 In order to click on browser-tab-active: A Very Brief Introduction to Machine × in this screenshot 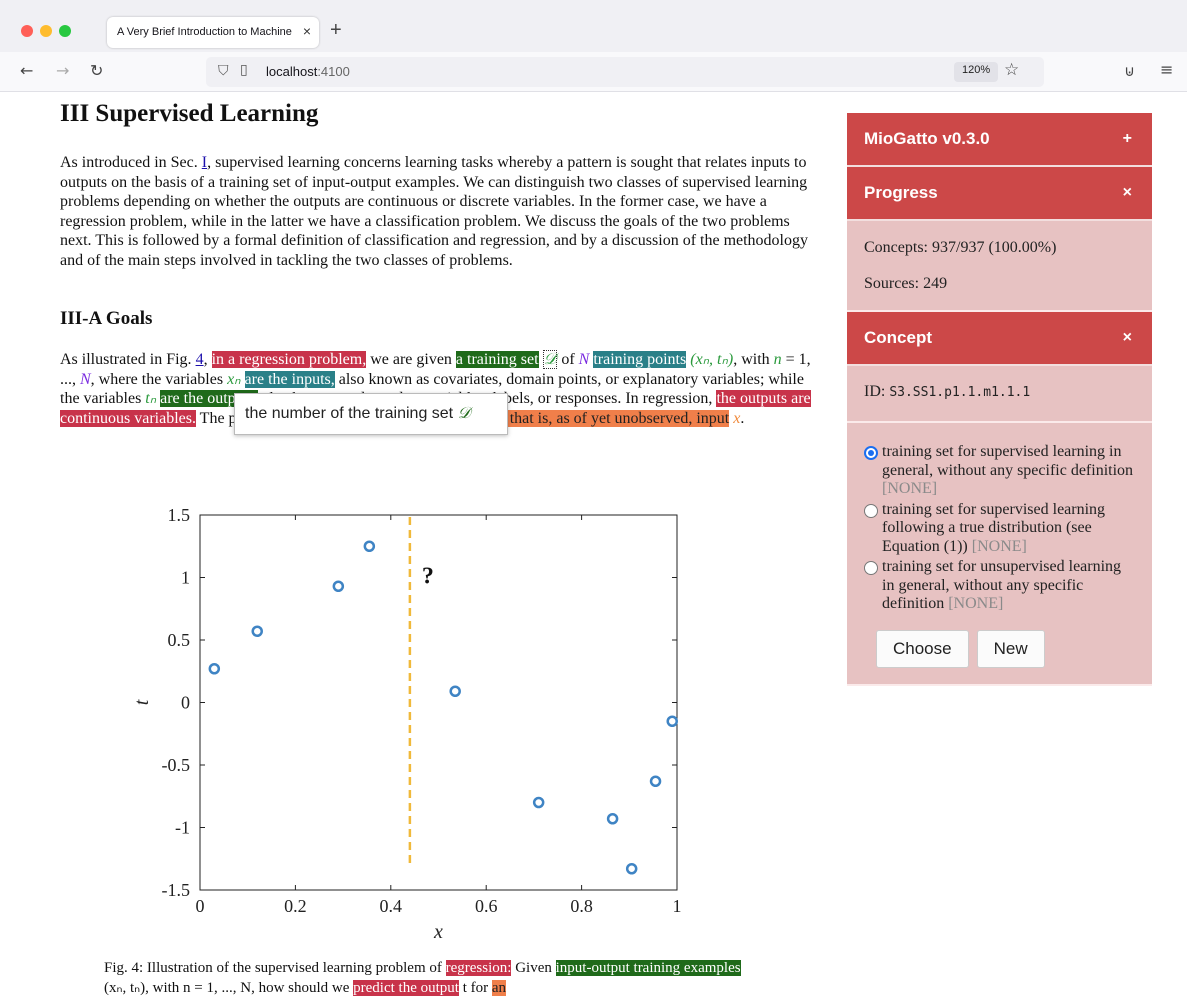, I will do `click(213, 32)`.